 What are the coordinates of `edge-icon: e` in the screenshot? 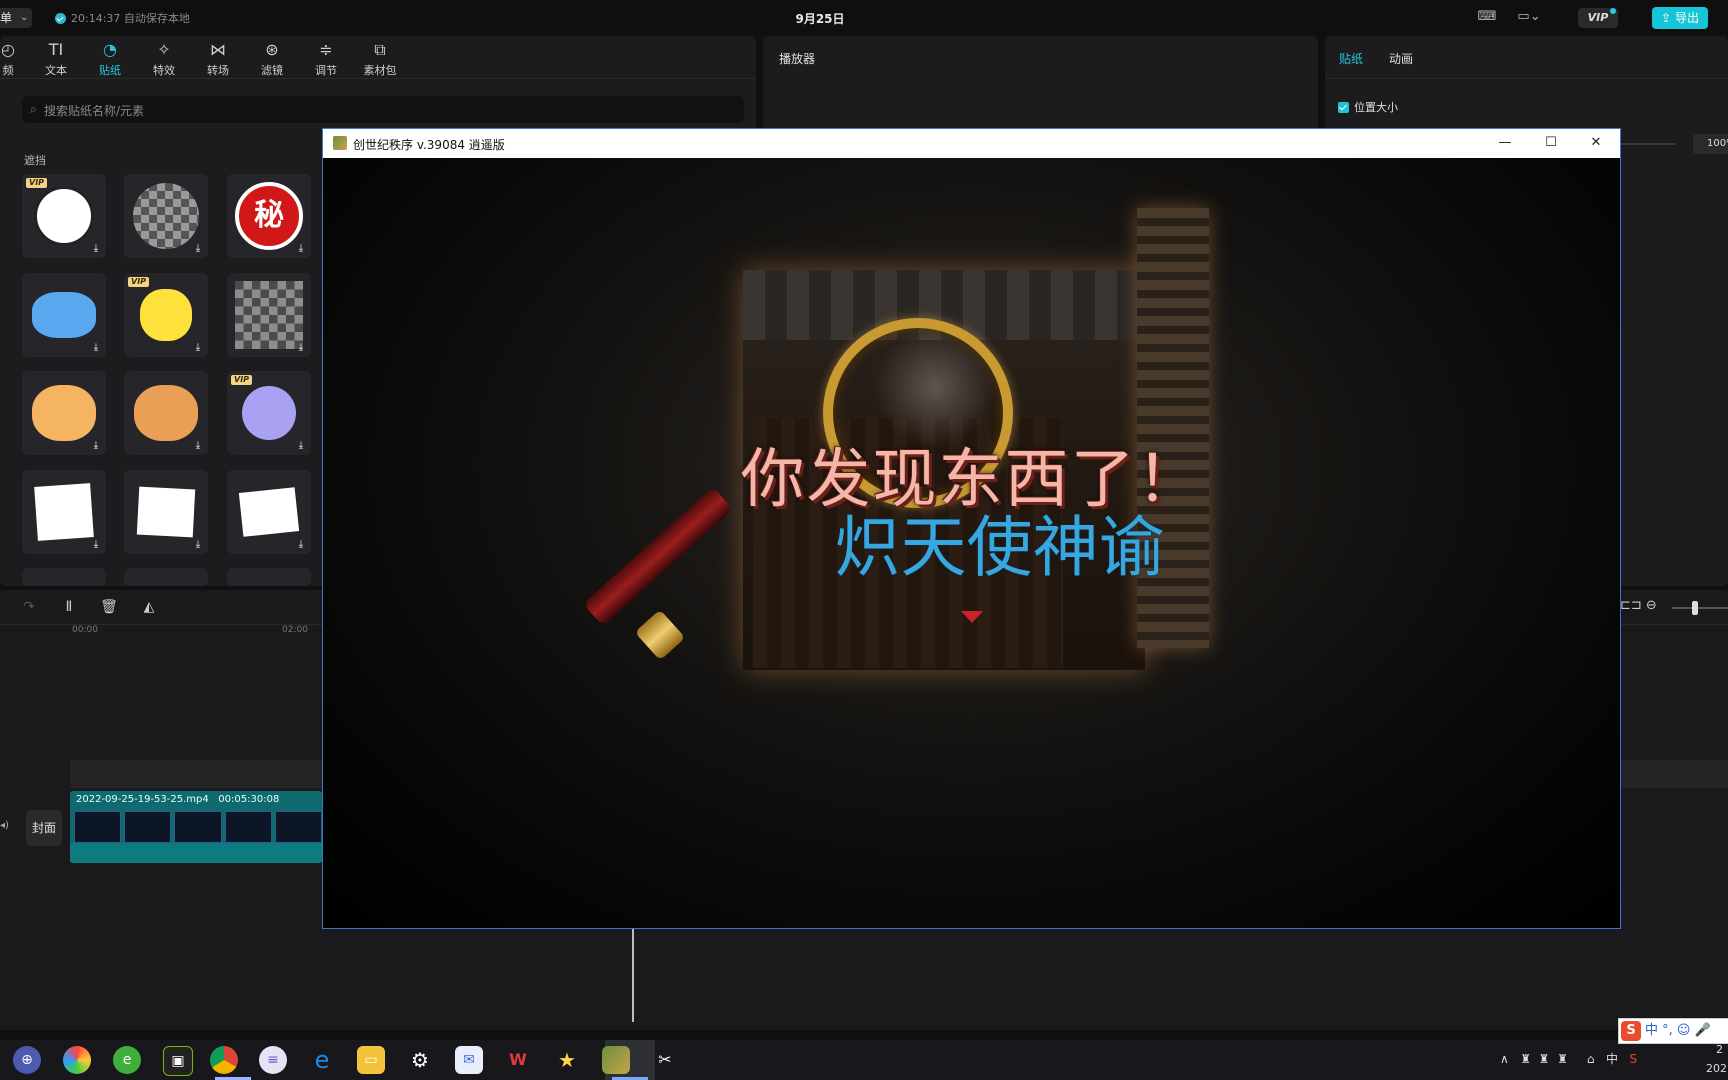 It's located at (322, 1060).